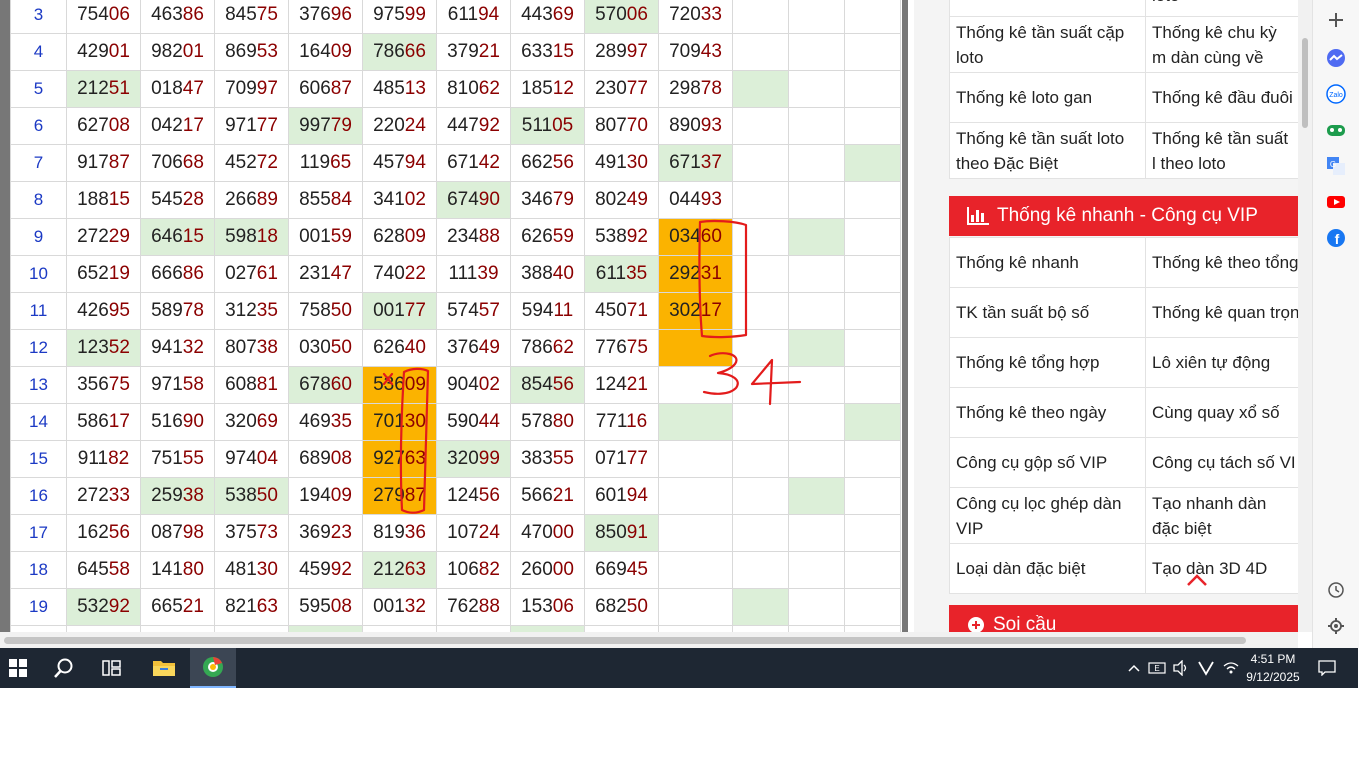  What do you see at coordinates (251, 200) in the screenshot?
I see `result-cell: 26689` at bounding box center [251, 200].